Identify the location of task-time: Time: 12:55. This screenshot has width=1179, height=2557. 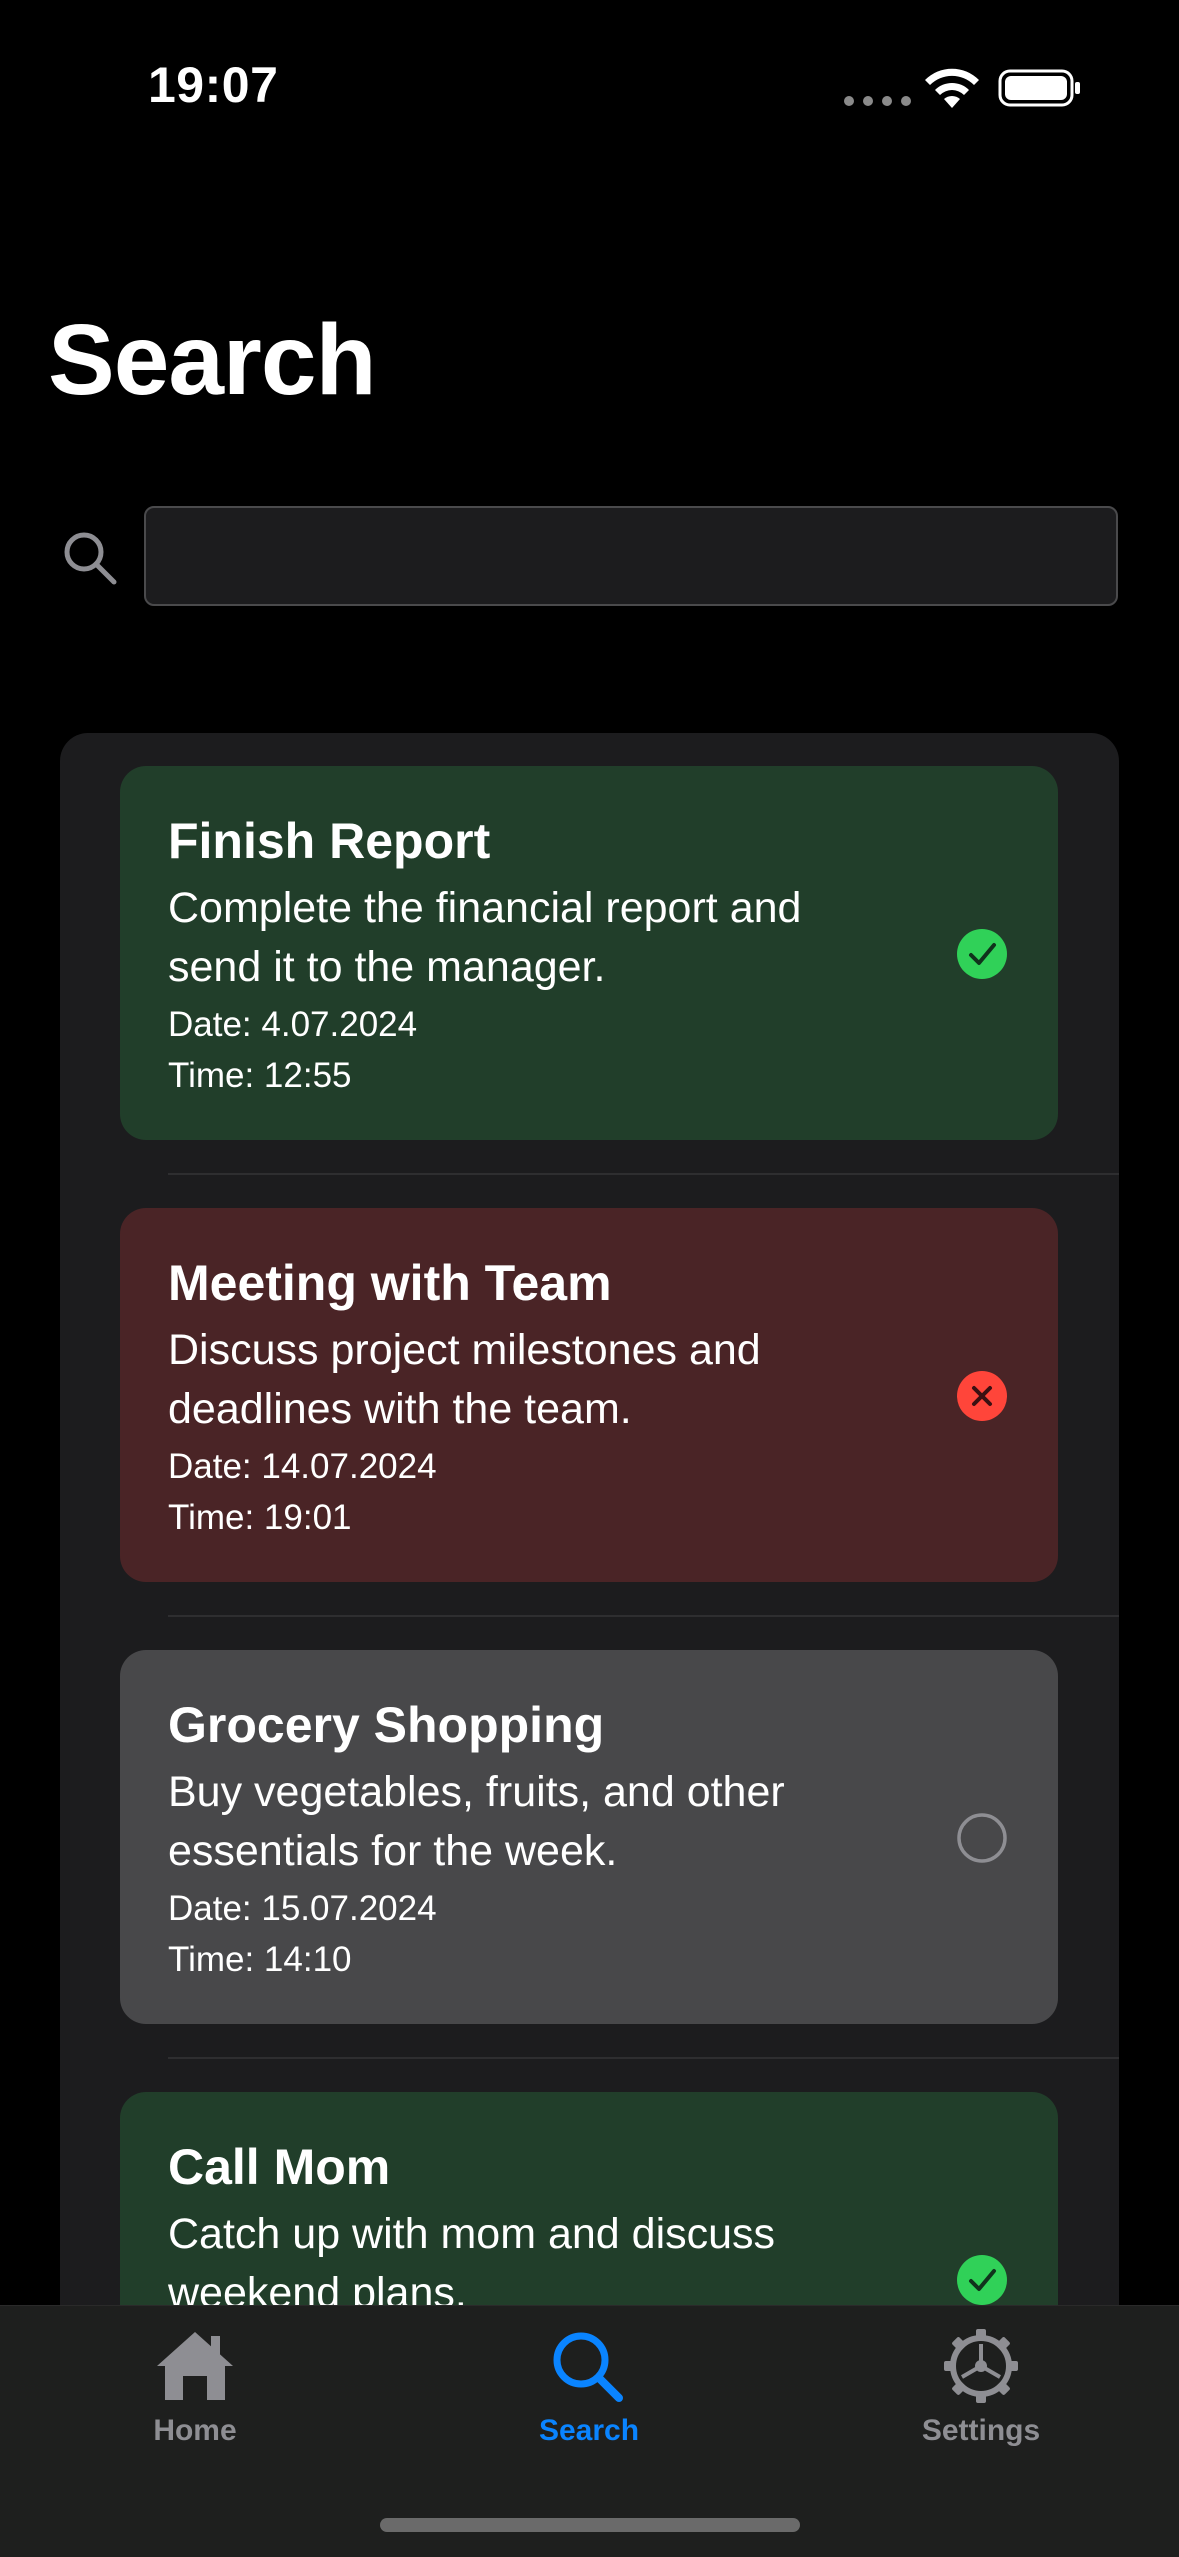
(260, 1075).